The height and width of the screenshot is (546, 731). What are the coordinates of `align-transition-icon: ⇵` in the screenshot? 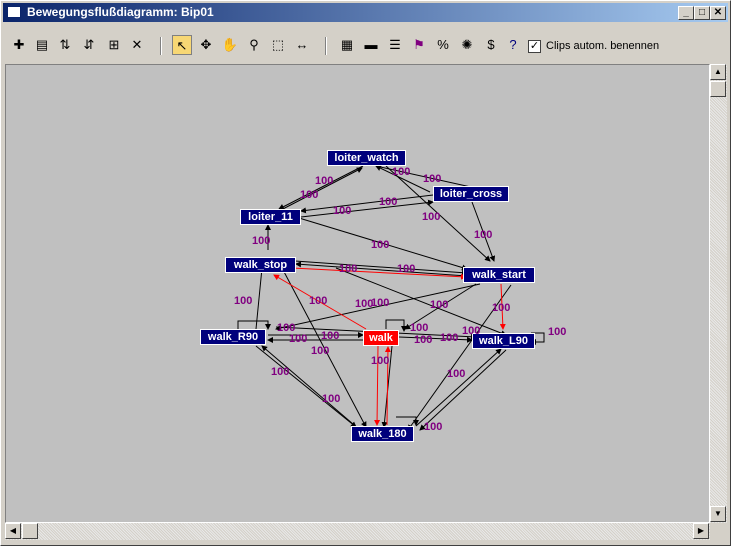 It's located at (89, 45).